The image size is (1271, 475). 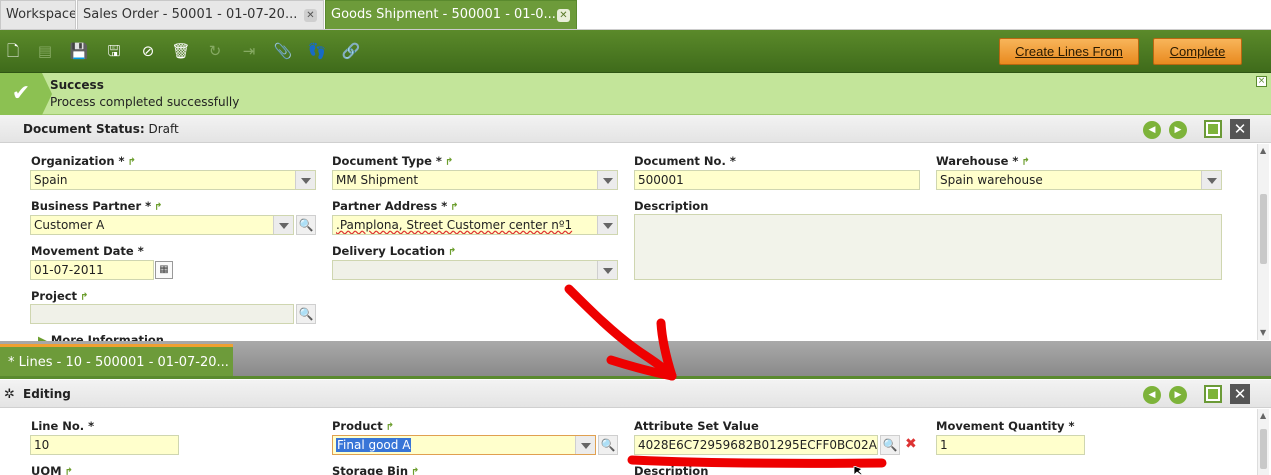 What do you see at coordinates (858, 470) in the screenshot?
I see `mouse-cursor-icon` at bounding box center [858, 470].